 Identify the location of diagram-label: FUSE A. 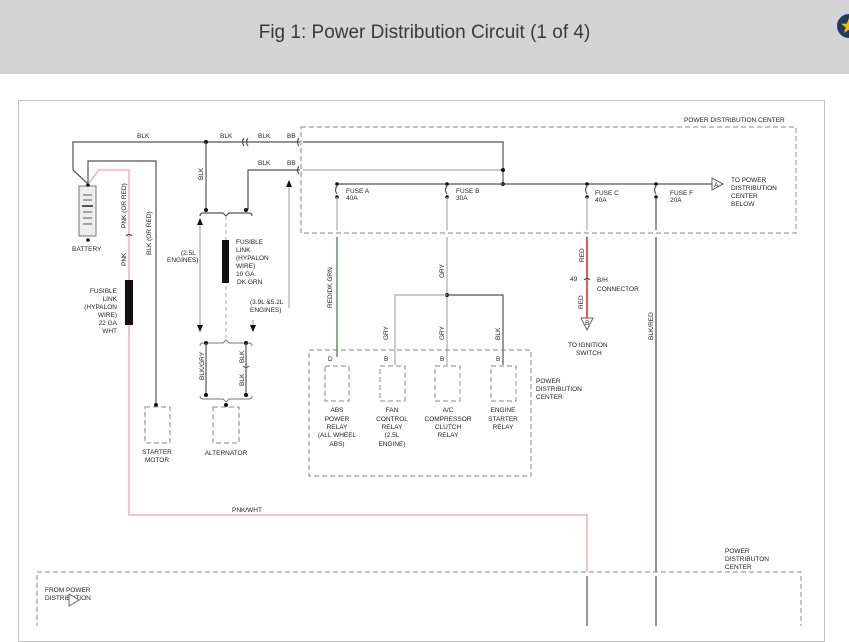
(358, 191).